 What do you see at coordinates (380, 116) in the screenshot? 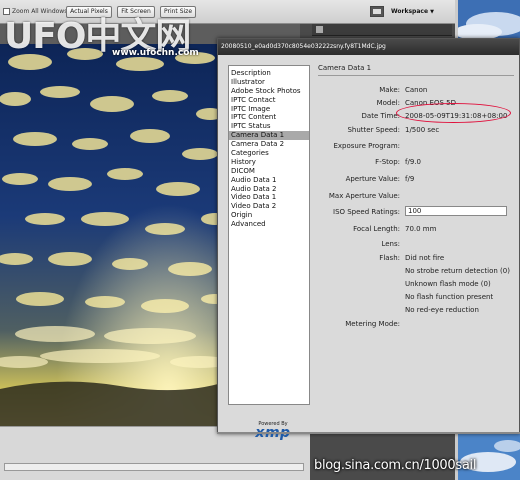
I see `datetime-label: Date Time:` at bounding box center [380, 116].